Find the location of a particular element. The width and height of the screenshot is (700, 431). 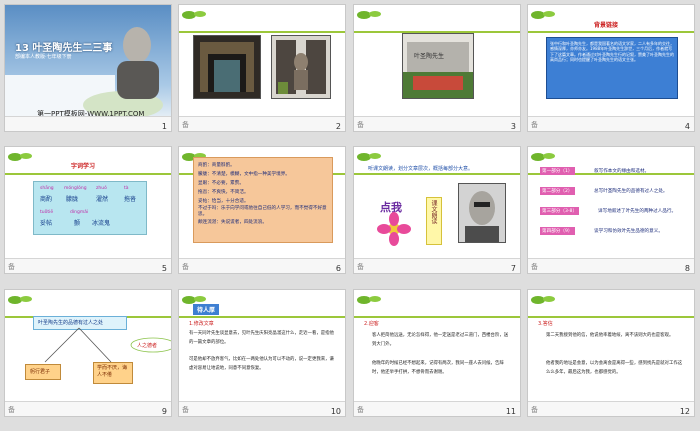

pinyin: dìnɡmǎi is located at coordinates (79, 212).